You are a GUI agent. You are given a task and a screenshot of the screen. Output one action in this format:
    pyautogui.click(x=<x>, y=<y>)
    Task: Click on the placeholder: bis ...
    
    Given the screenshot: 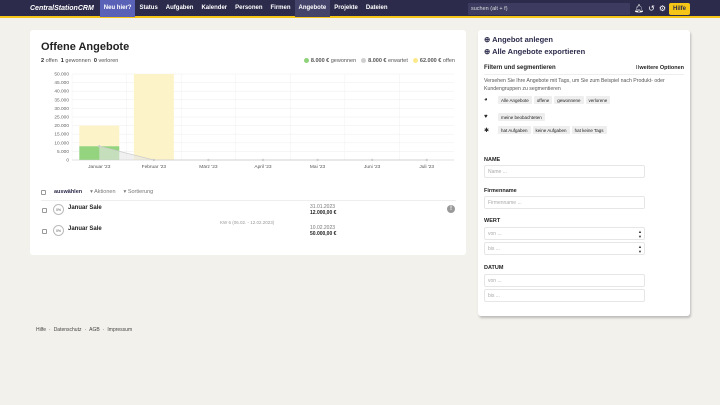 What is the action you would take?
    pyautogui.click(x=494, y=249)
    